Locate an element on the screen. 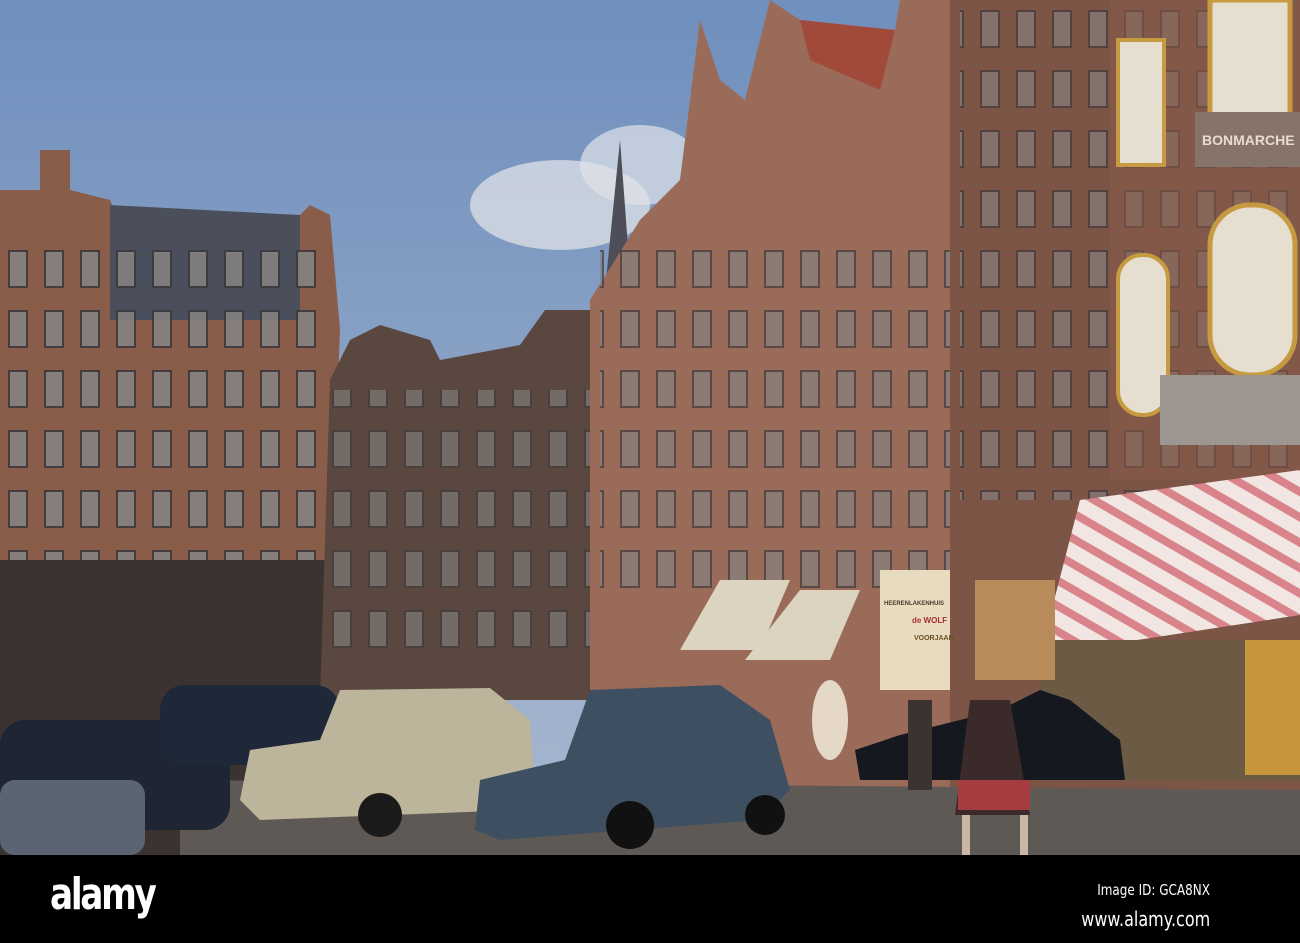  shop-sign-voorjaar: VOORJAAR is located at coordinates (934, 638).